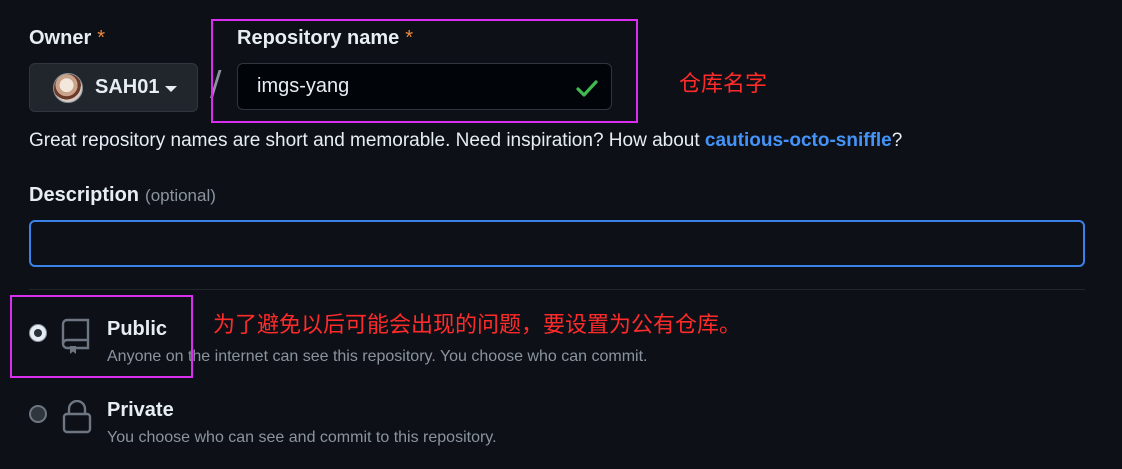 The width and height of the screenshot is (1122, 469). What do you see at coordinates (101, 336) in the screenshot?
I see `public-option-highlight-box` at bounding box center [101, 336].